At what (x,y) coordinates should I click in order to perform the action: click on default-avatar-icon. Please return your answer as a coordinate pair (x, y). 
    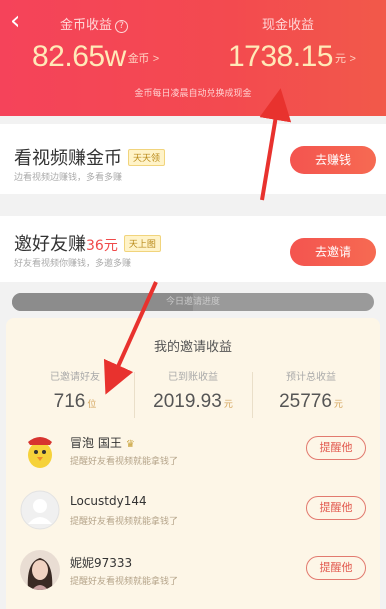
    Looking at the image, I should click on (40, 510).